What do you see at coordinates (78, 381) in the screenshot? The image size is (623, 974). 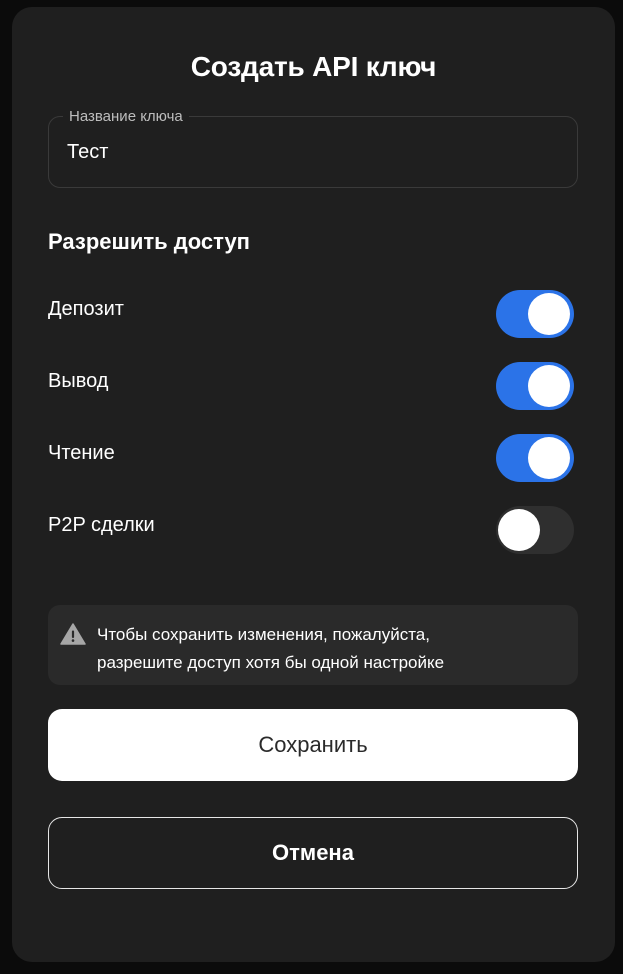 I see `permission-label-withdraw: Вывод` at bounding box center [78, 381].